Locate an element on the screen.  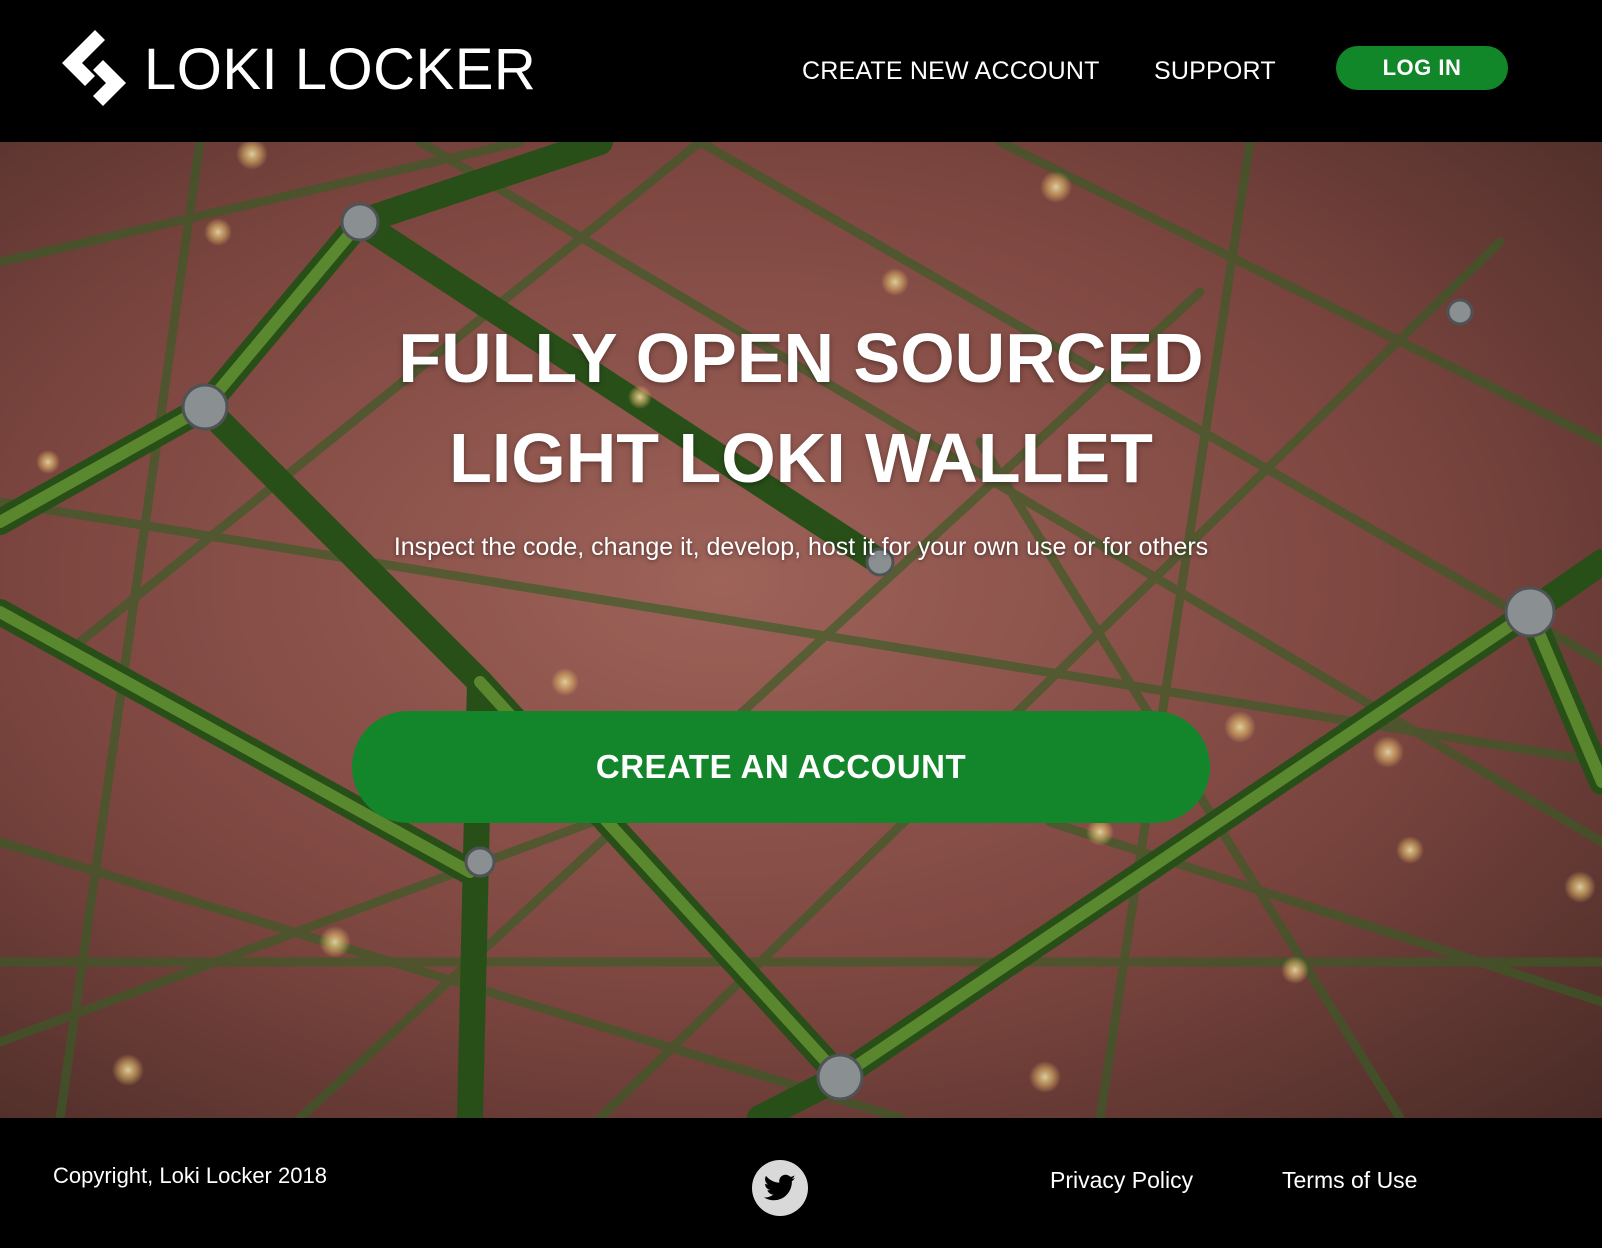
logo-link: LOKI LOCKER is located at coordinates (299, 70).